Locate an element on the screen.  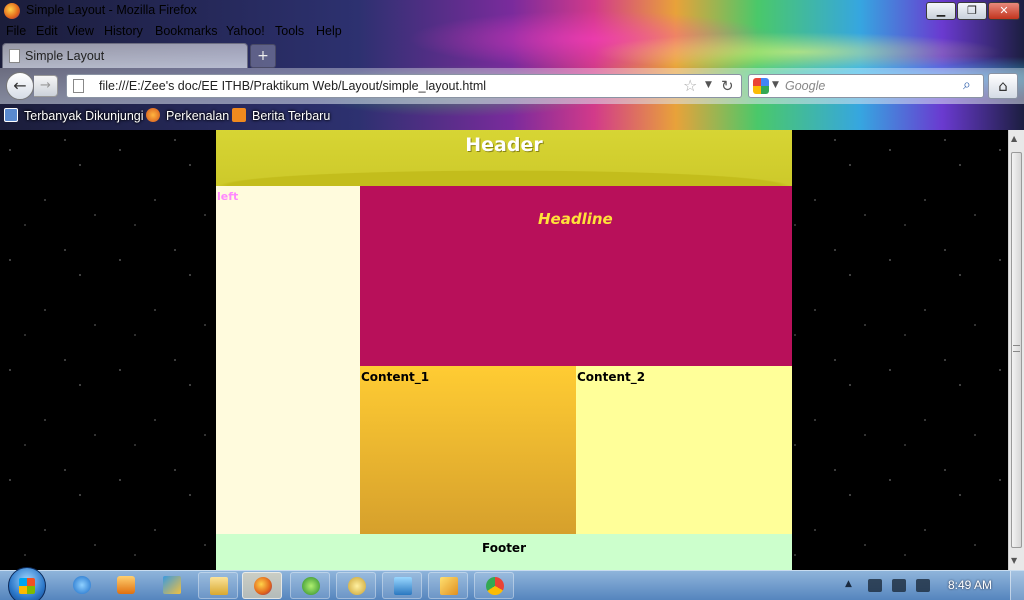
bookmark-label: Perkenalan is located at coordinates (198, 116).